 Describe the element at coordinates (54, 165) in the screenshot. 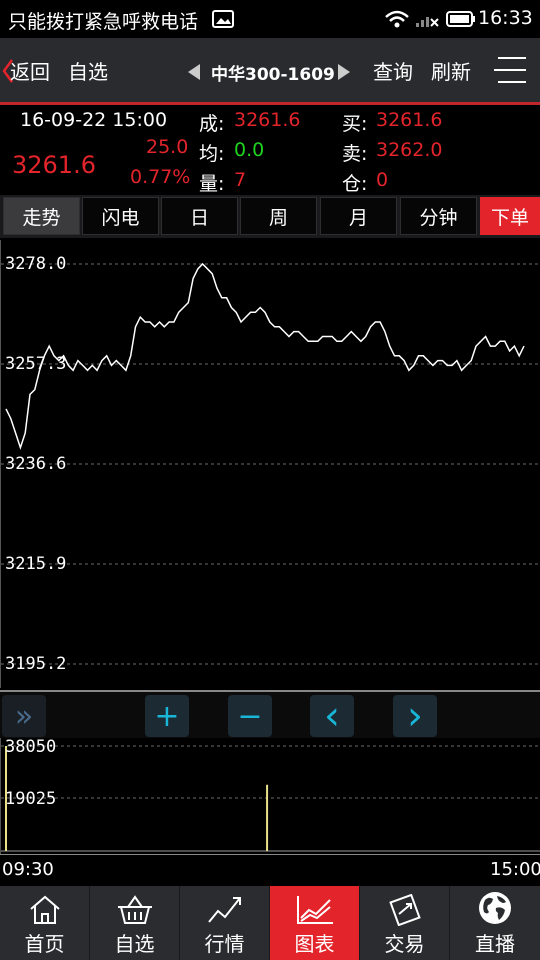

I see `last-price: 3261.6` at that location.